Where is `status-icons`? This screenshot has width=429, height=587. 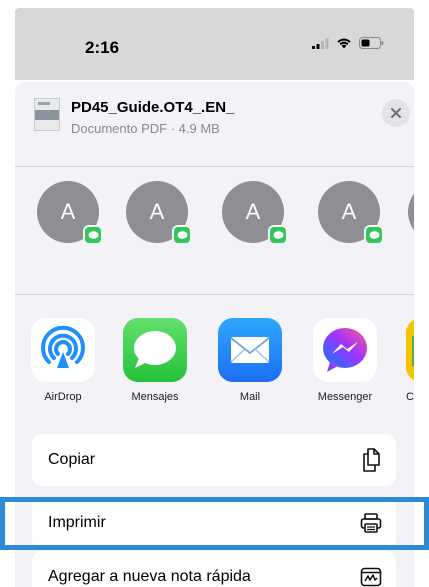
status-icons is located at coordinates (348, 43).